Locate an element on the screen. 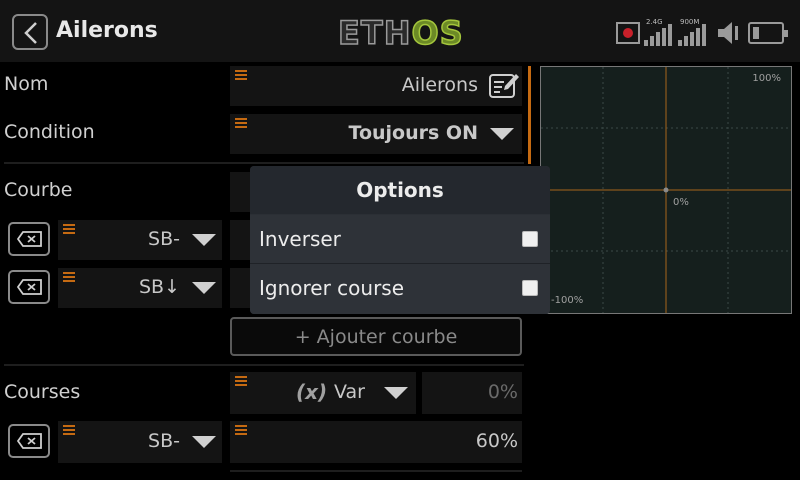  curve-1-source: SB- is located at coordinates (164, 239).